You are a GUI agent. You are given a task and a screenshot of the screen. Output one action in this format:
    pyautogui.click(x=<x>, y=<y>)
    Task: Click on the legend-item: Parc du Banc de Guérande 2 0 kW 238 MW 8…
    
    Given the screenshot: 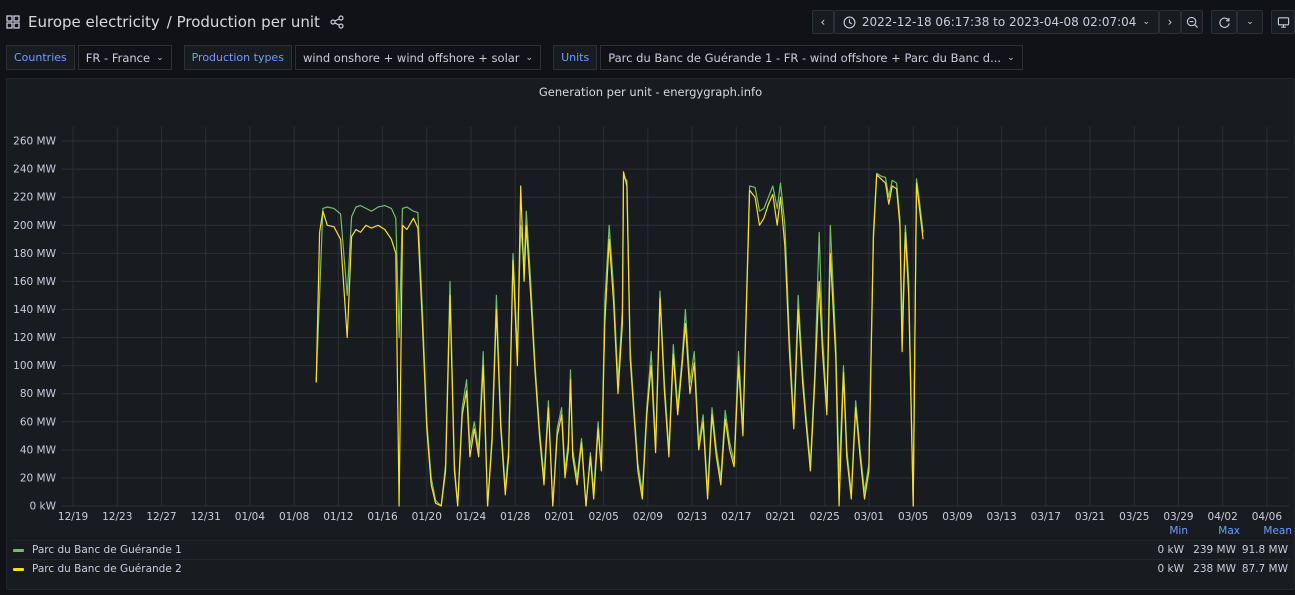 What is the action you would take?
    pyautogui.click(x=651, y=568)
    